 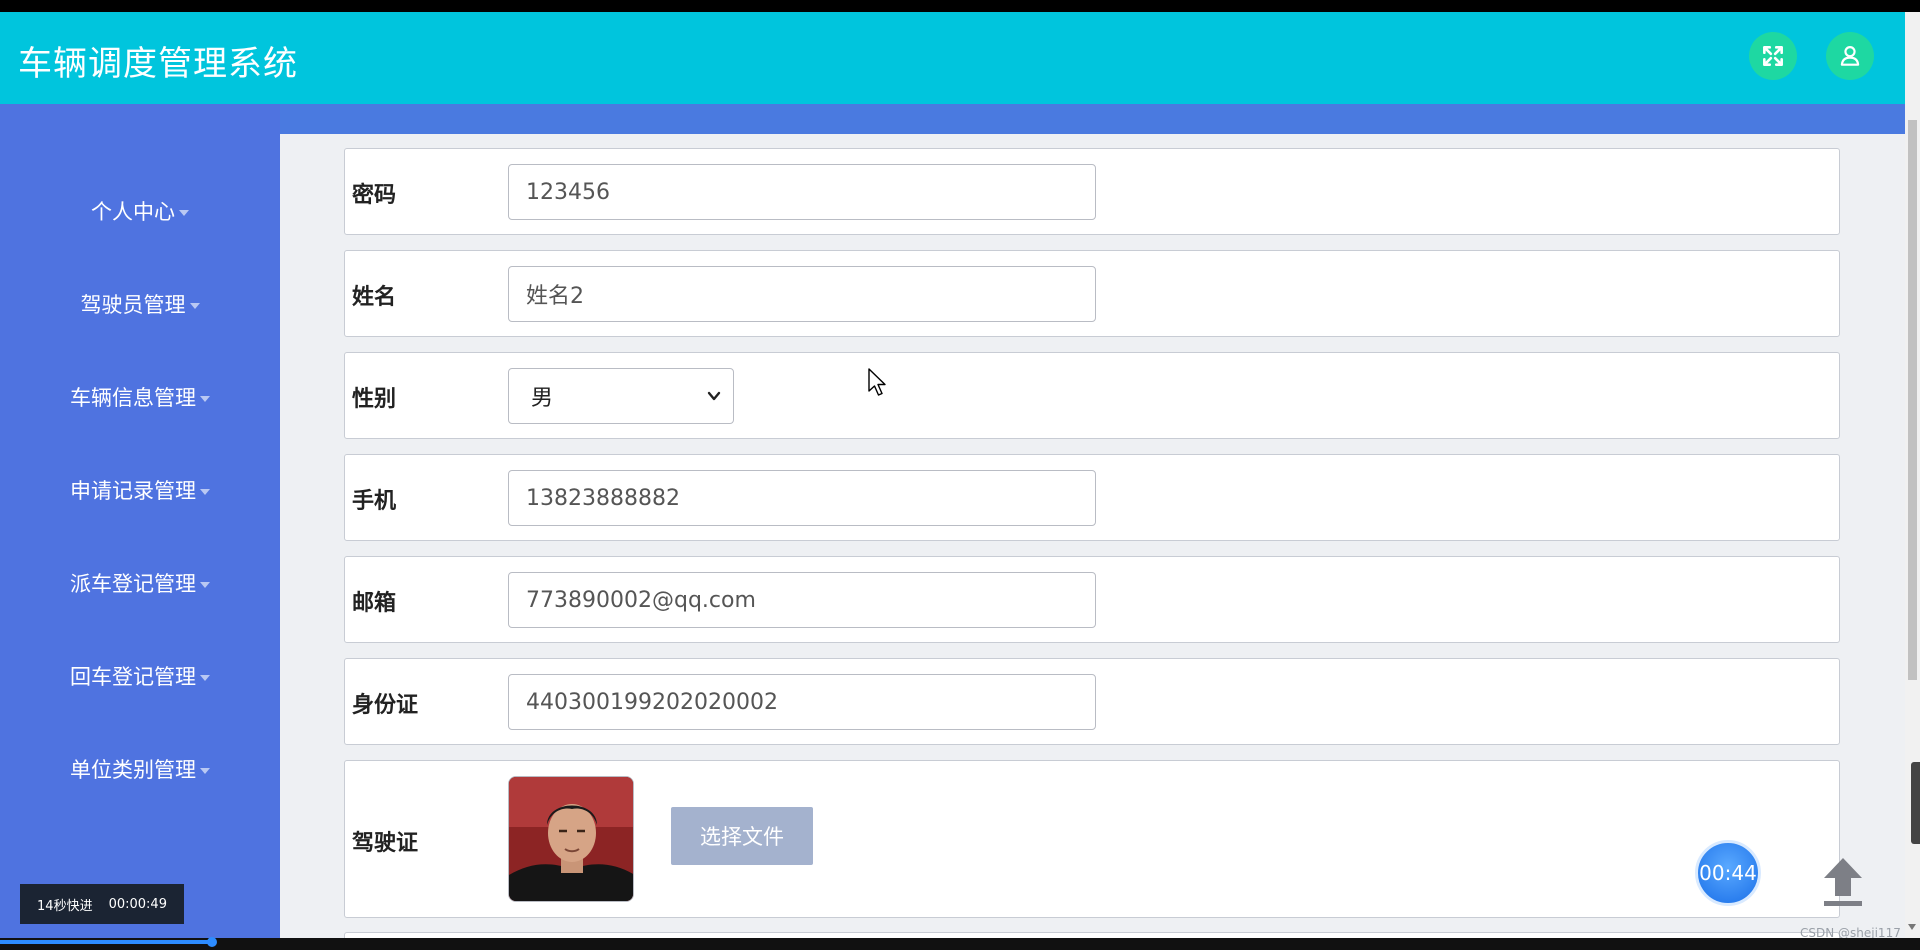 What do you see at coordinates (374, 195) in the screenshot?
I see `password-label: 密码` at bounding box center [374, 195].